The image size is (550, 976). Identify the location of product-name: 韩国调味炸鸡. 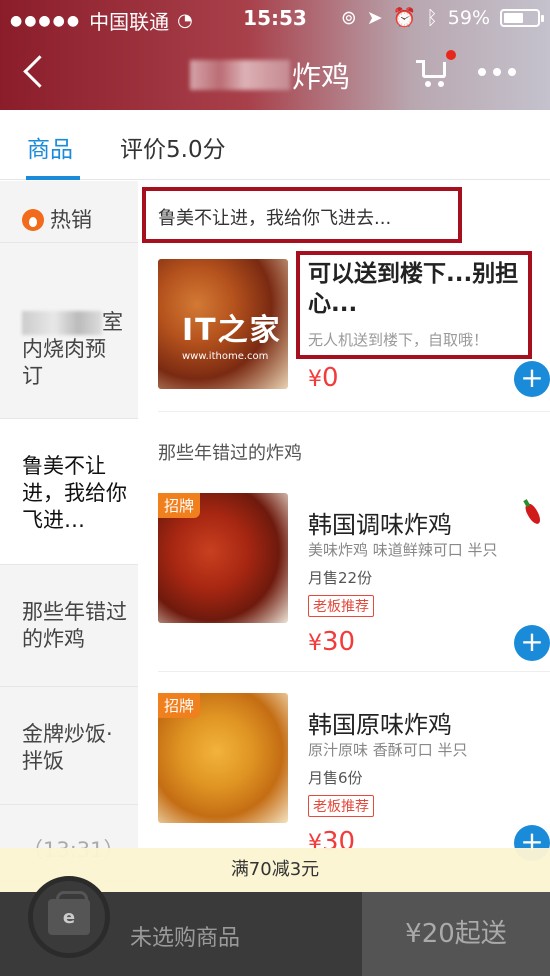
(380, 525).